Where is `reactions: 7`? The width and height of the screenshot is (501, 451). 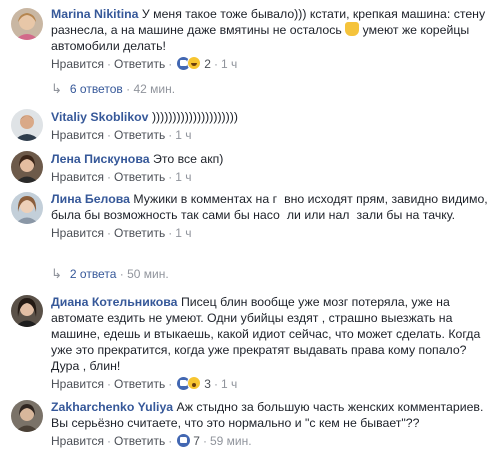
reactions: 7 is located at coordinates (187, 441).